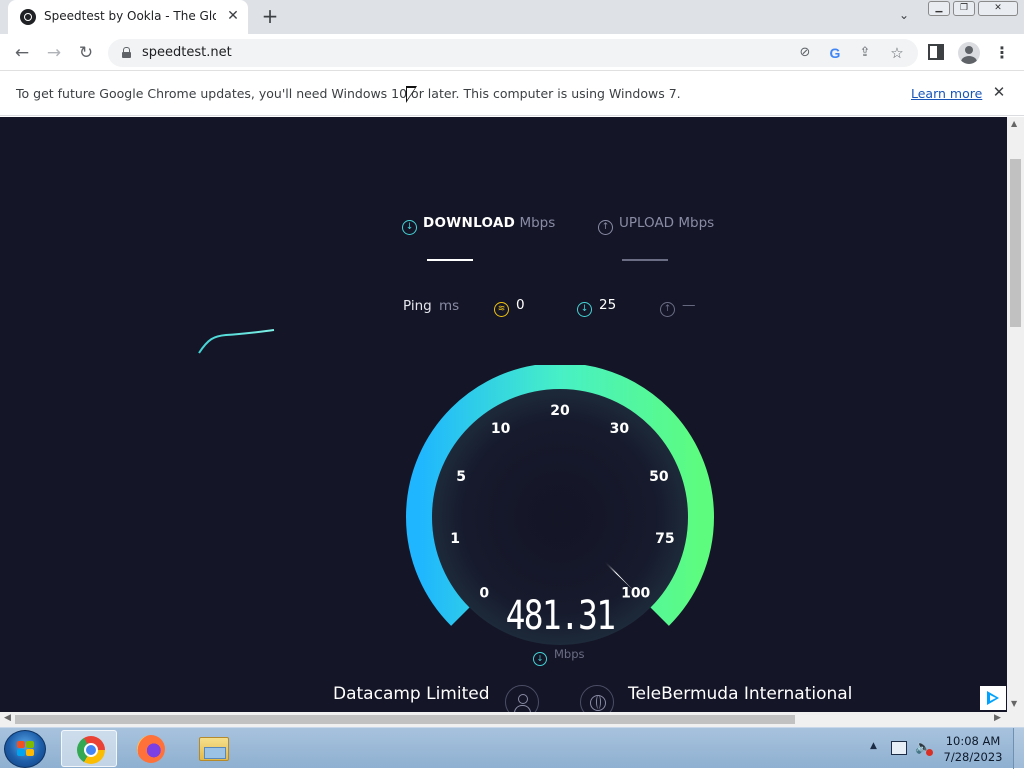 The image size is (1024, 769). I want to click on ping-label: Ping, so click(417, 306).